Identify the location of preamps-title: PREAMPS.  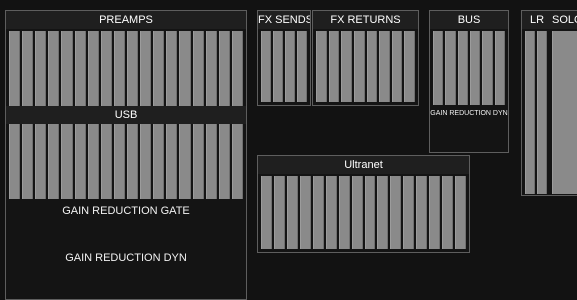
(126, 20).